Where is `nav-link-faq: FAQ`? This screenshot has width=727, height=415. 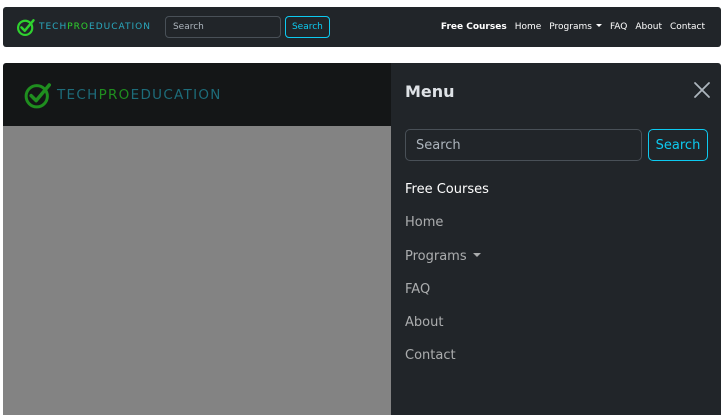 nav-link-faq: FAQ is located at coordinates (618, 27).